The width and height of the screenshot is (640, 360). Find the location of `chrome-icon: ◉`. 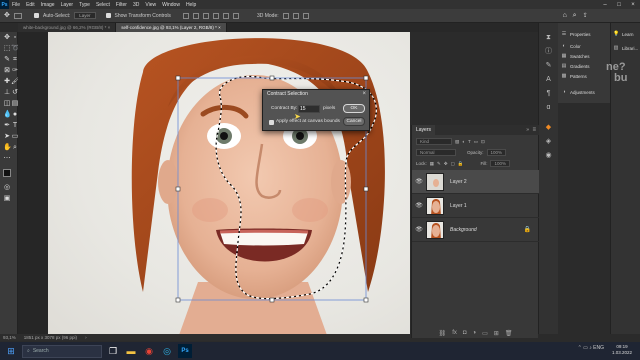

chrome-icon: ◉ is located at coordinates (149, 351).